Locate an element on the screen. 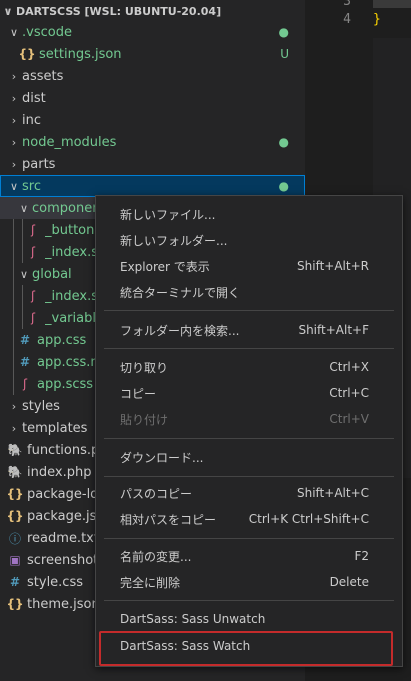 The height and width of the screenshot is (681, 411). menu-sass-unwatch: DartSass: Sass Unwatch is located at coordinates (249, 619).